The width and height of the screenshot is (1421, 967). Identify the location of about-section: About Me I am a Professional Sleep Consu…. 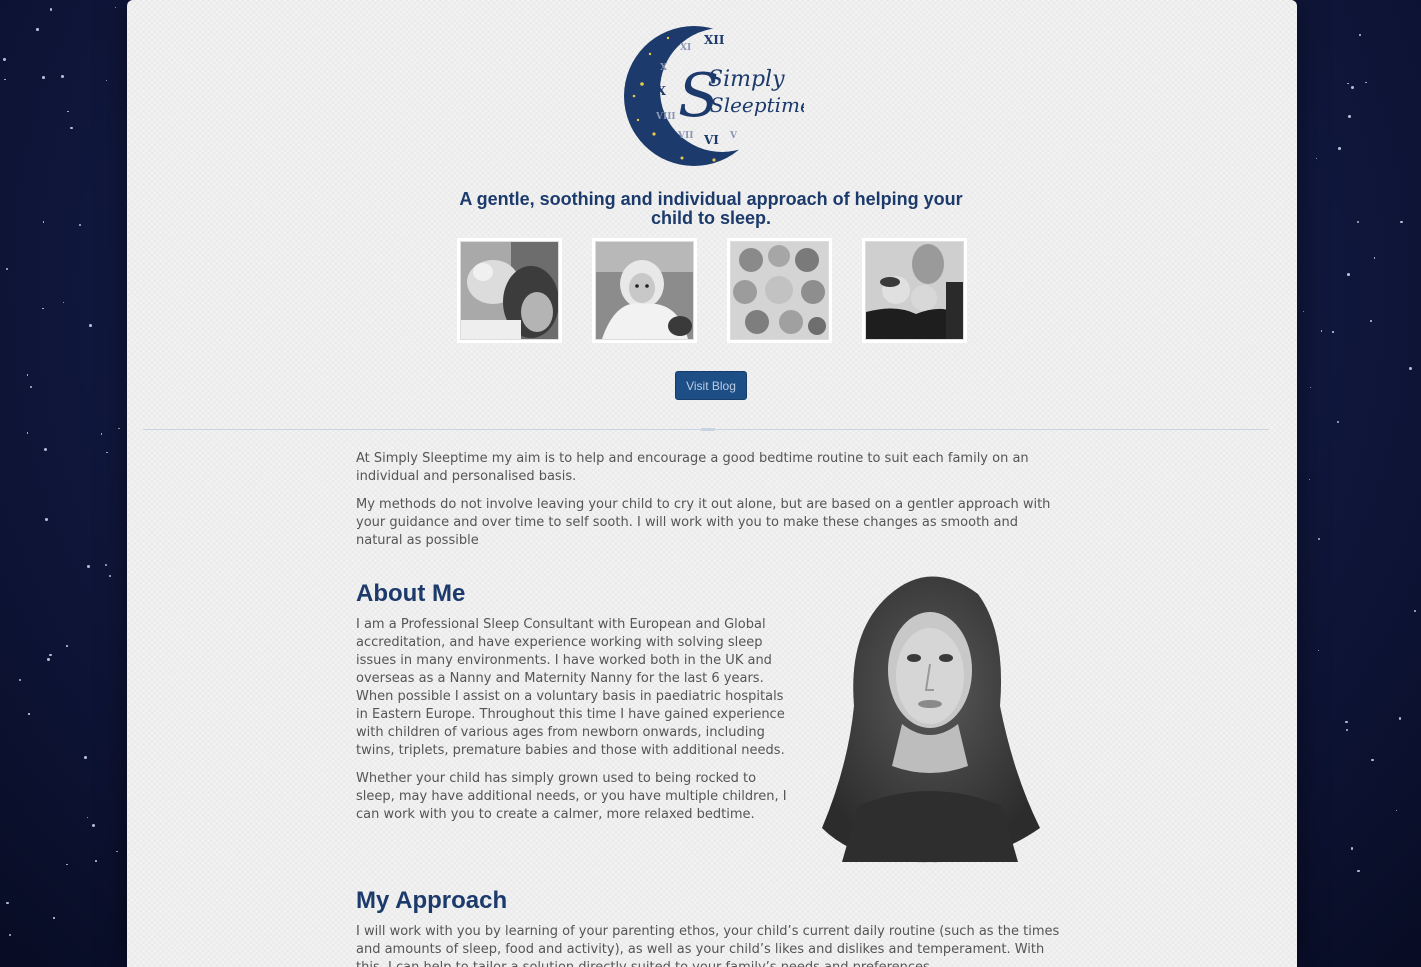
(712, 719).